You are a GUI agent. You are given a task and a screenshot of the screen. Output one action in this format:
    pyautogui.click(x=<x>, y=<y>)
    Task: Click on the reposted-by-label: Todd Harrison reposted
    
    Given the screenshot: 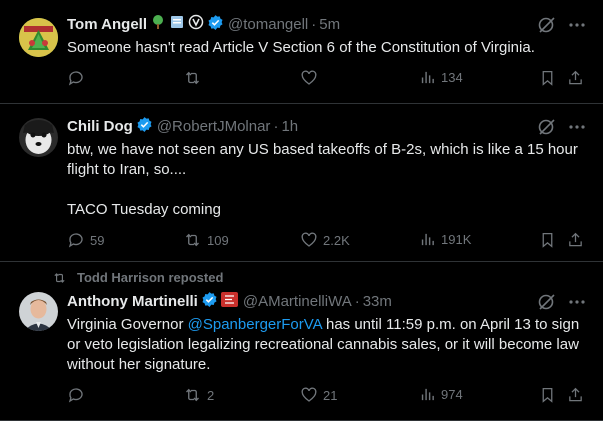 What is the action you would take?
    pyautogui.click(x=150, y=277)
    